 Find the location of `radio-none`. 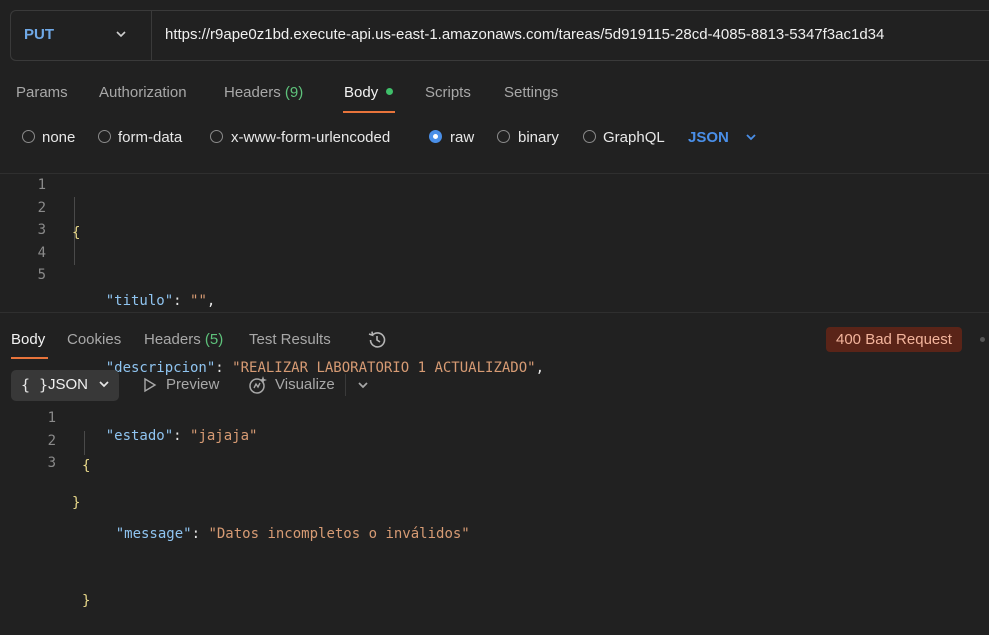

radio-none is located at coordinates (28, 136).